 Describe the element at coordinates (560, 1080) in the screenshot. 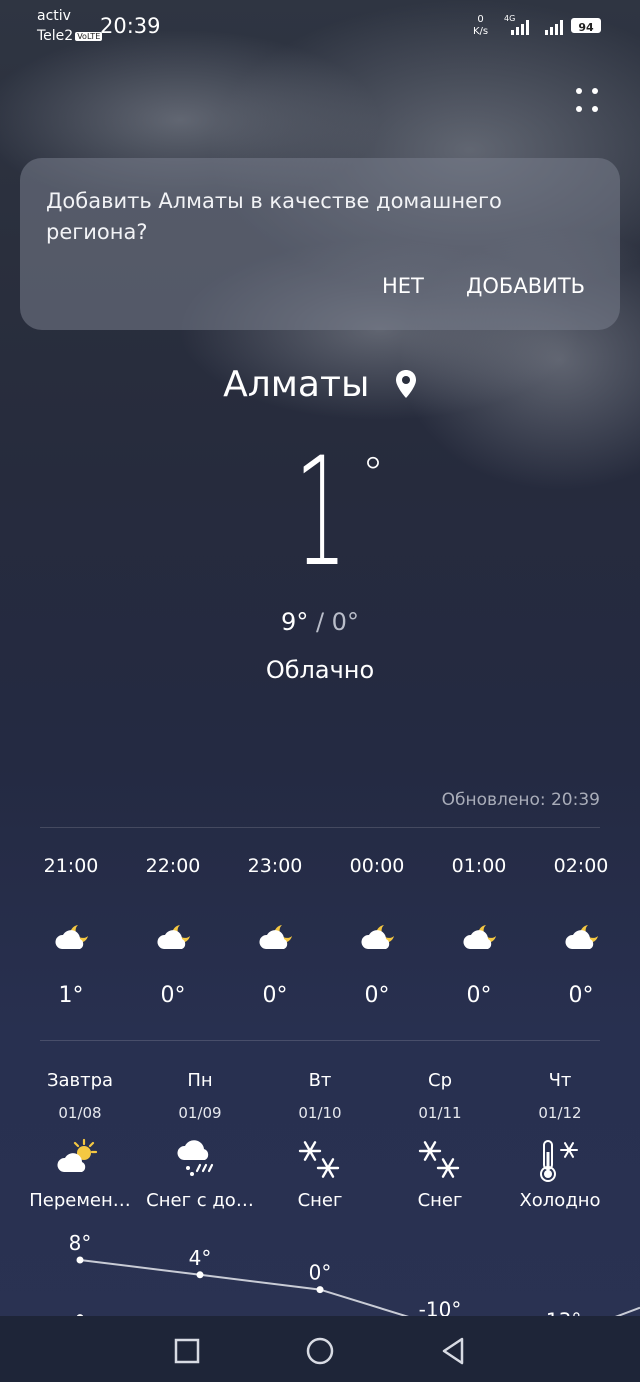

I see `day-name: Чт` at that location.